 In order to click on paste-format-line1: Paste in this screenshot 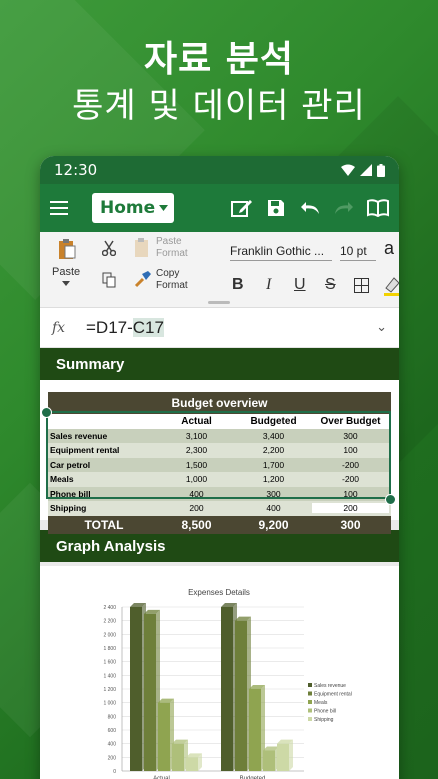, I will do `click(169, 241)`.